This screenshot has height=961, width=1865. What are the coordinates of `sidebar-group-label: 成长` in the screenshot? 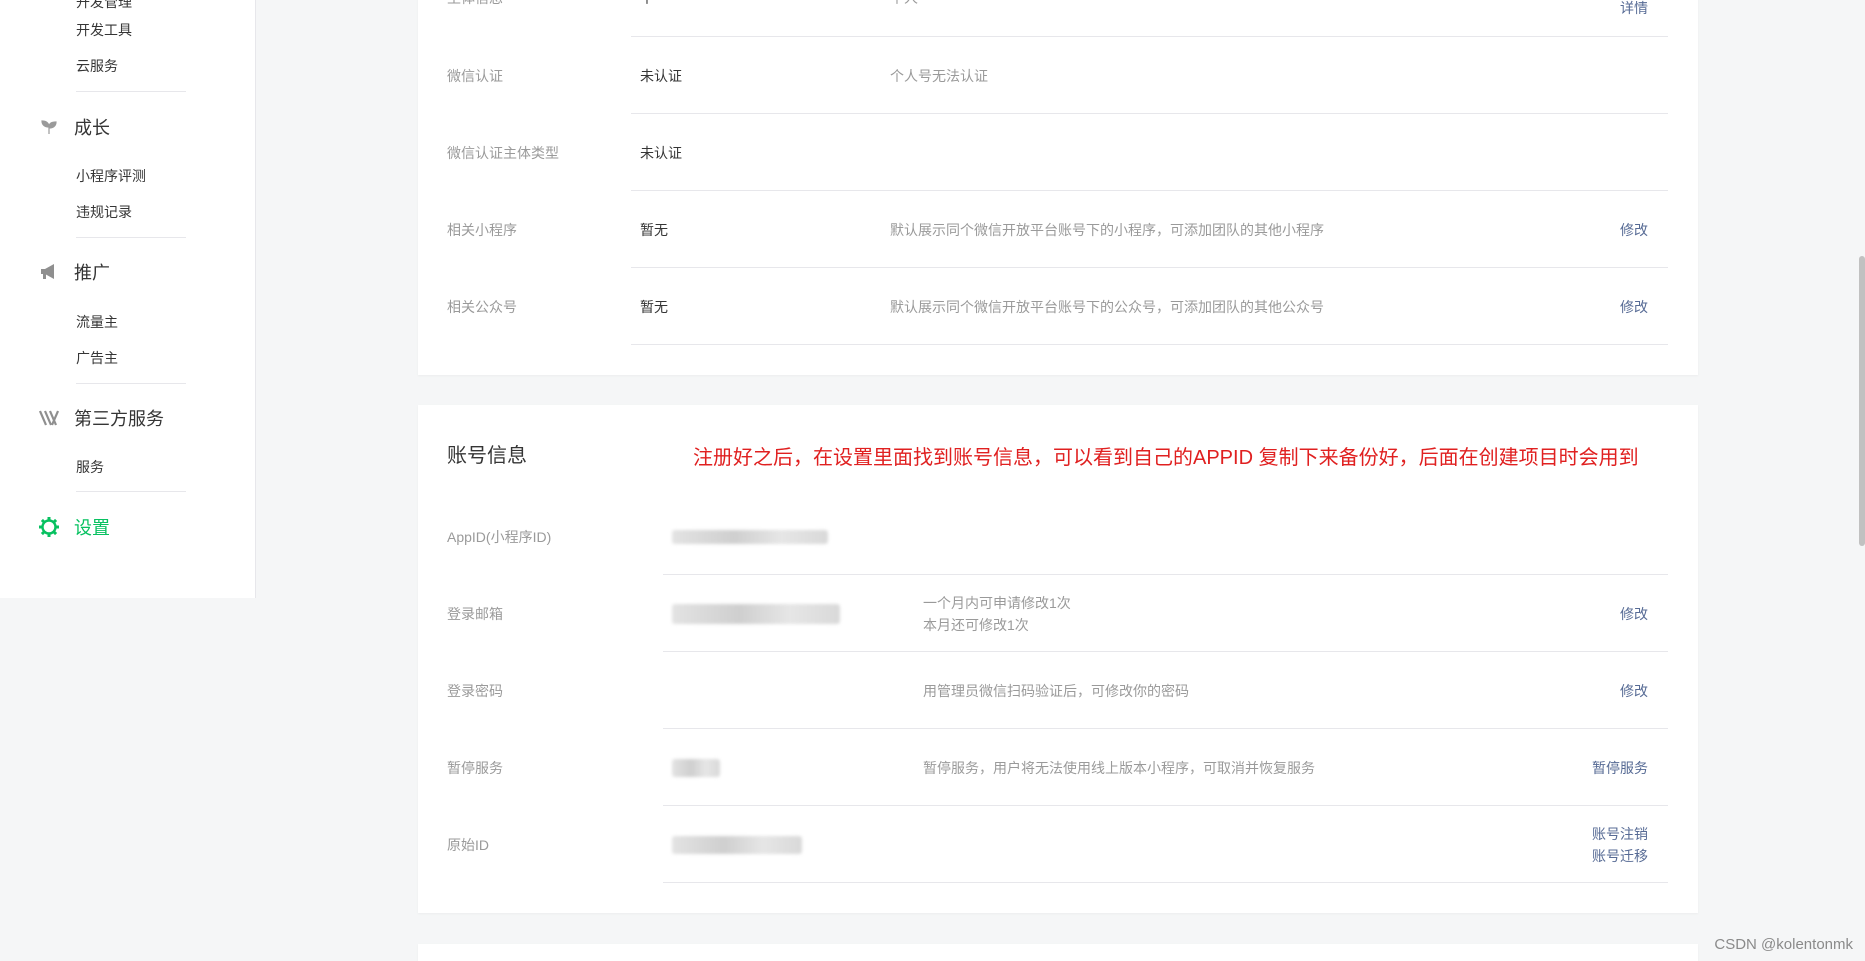 It's located at (92, 128).